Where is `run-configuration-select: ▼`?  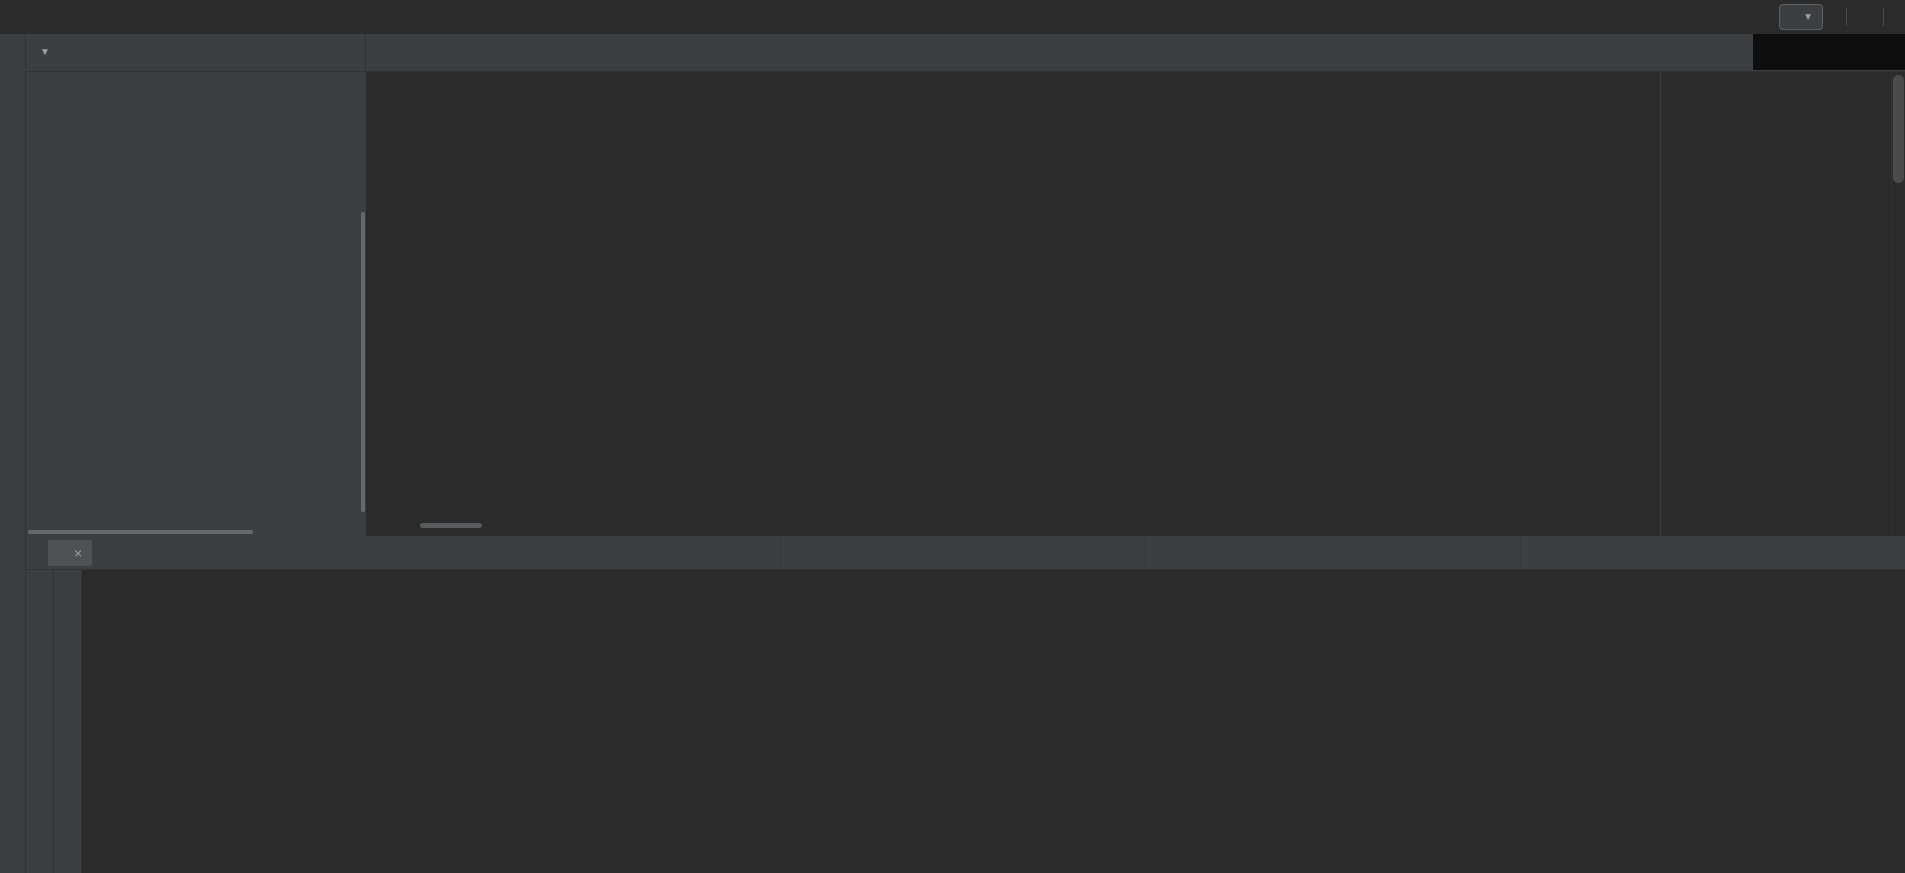
run-configuration-select: ▼ is located at coordinates (1801, 17).